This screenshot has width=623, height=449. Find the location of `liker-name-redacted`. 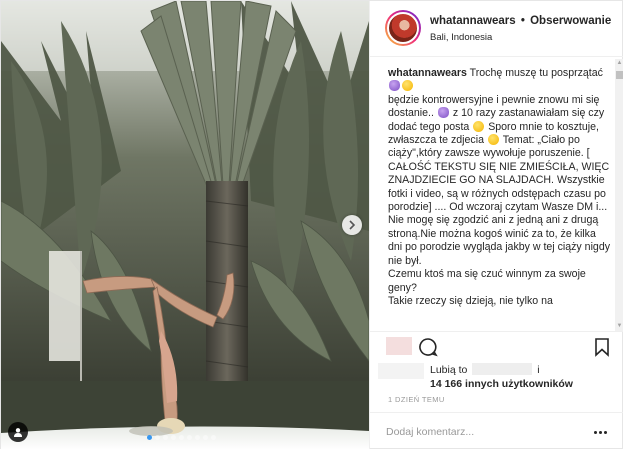

liker-name-redacted is located at coordinates (502, 369).